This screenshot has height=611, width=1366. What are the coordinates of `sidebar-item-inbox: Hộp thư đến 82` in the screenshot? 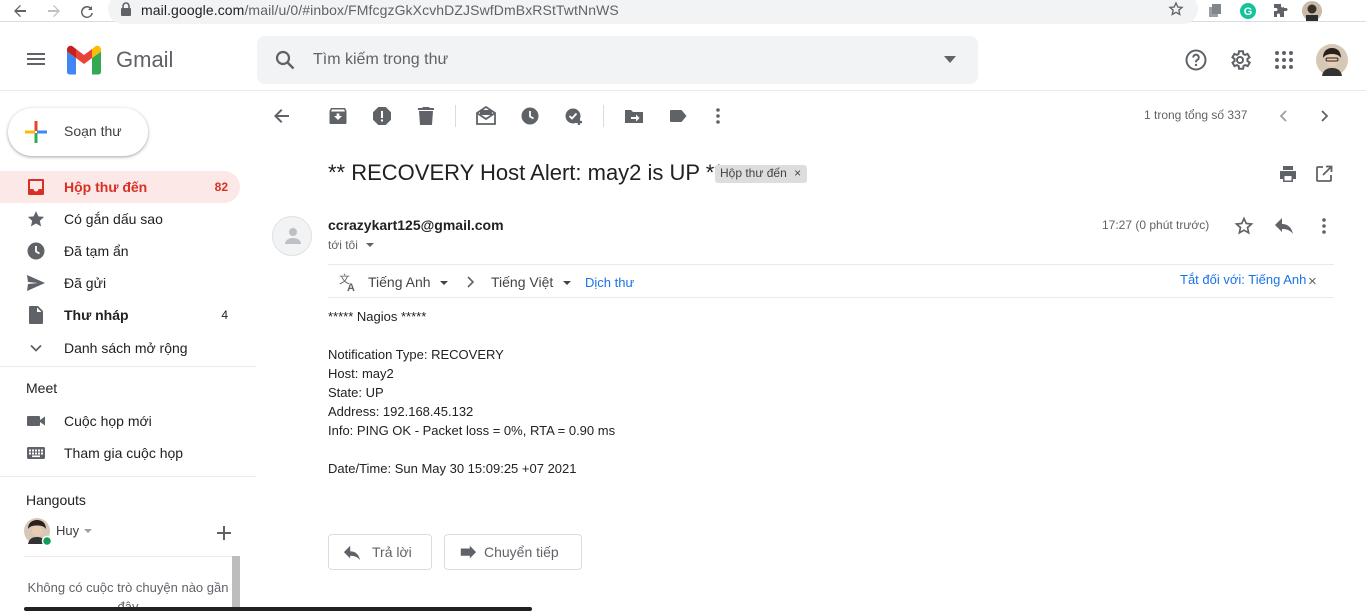 It's located at (120, 187).